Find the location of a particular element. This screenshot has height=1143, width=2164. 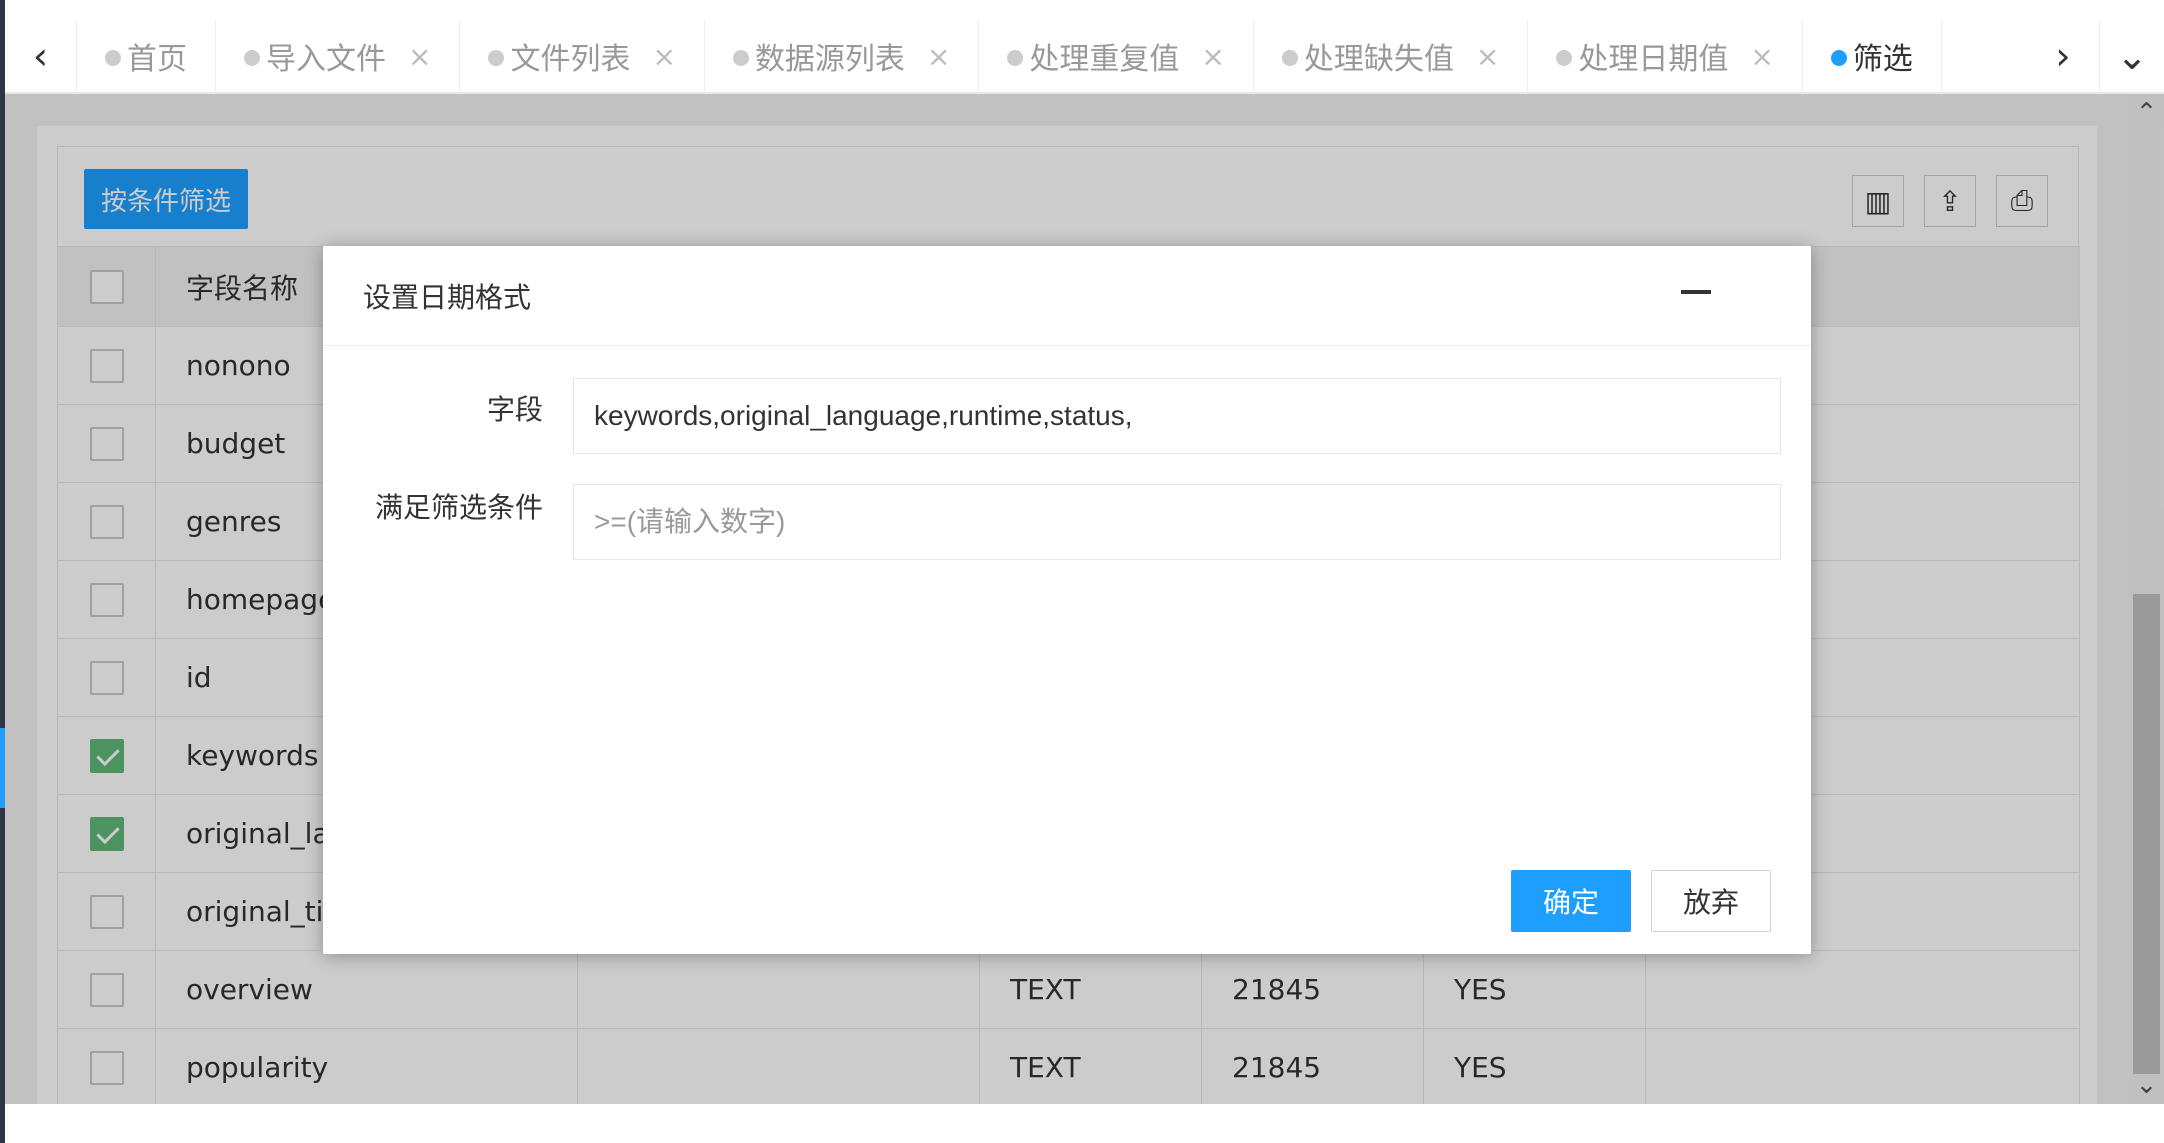

tab-menu-button: ⌄ is located at coordinates (2131, 56).